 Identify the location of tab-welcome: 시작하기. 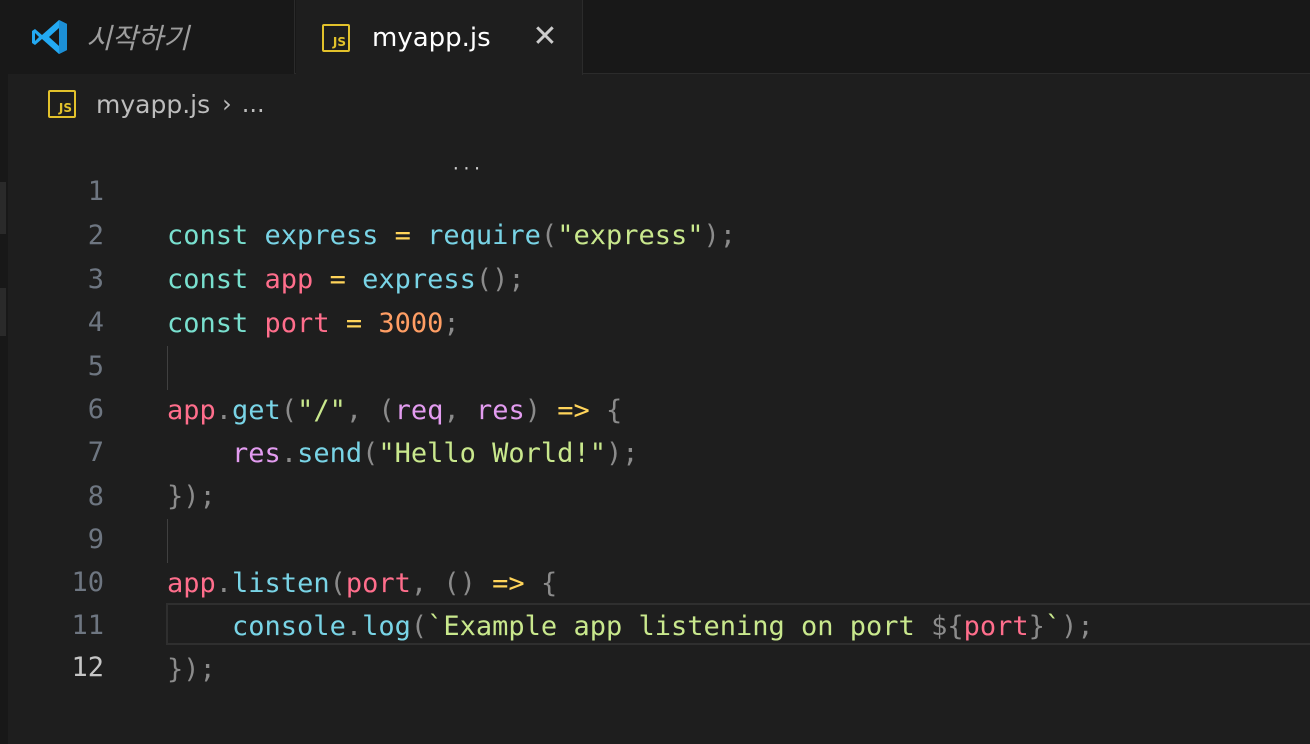
(151, 37).